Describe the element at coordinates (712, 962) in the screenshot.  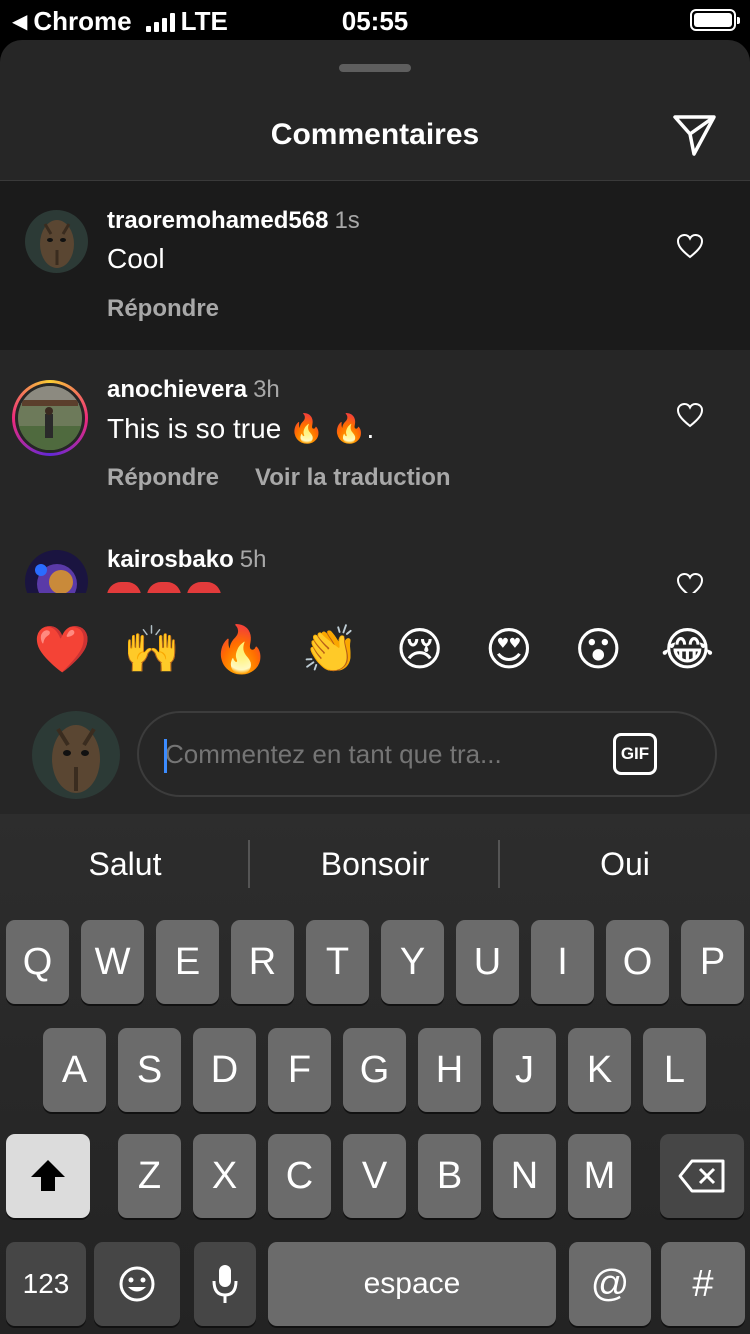
I see `key-p: P` at that location.